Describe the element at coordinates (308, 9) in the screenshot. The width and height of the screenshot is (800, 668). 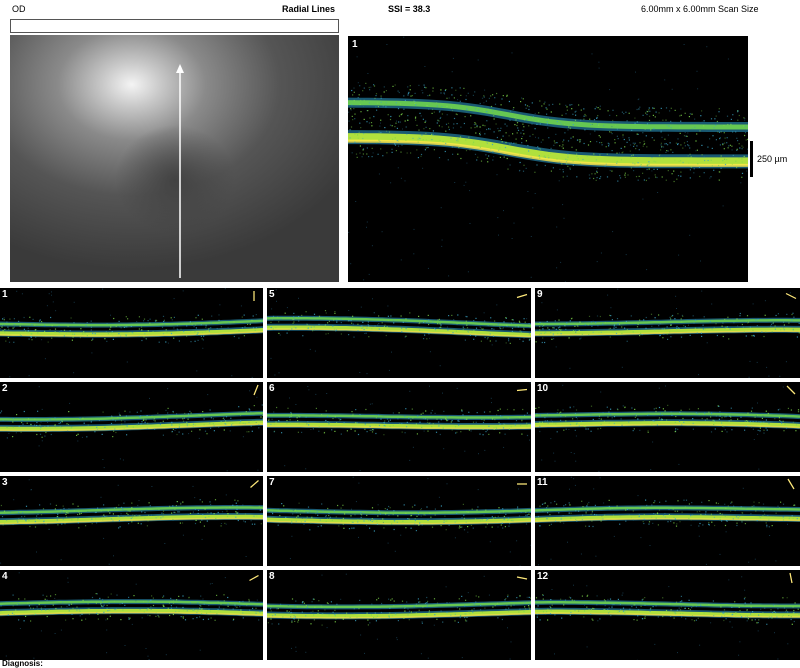
I see `scan-pattern-title: Radial Lines` at that location.